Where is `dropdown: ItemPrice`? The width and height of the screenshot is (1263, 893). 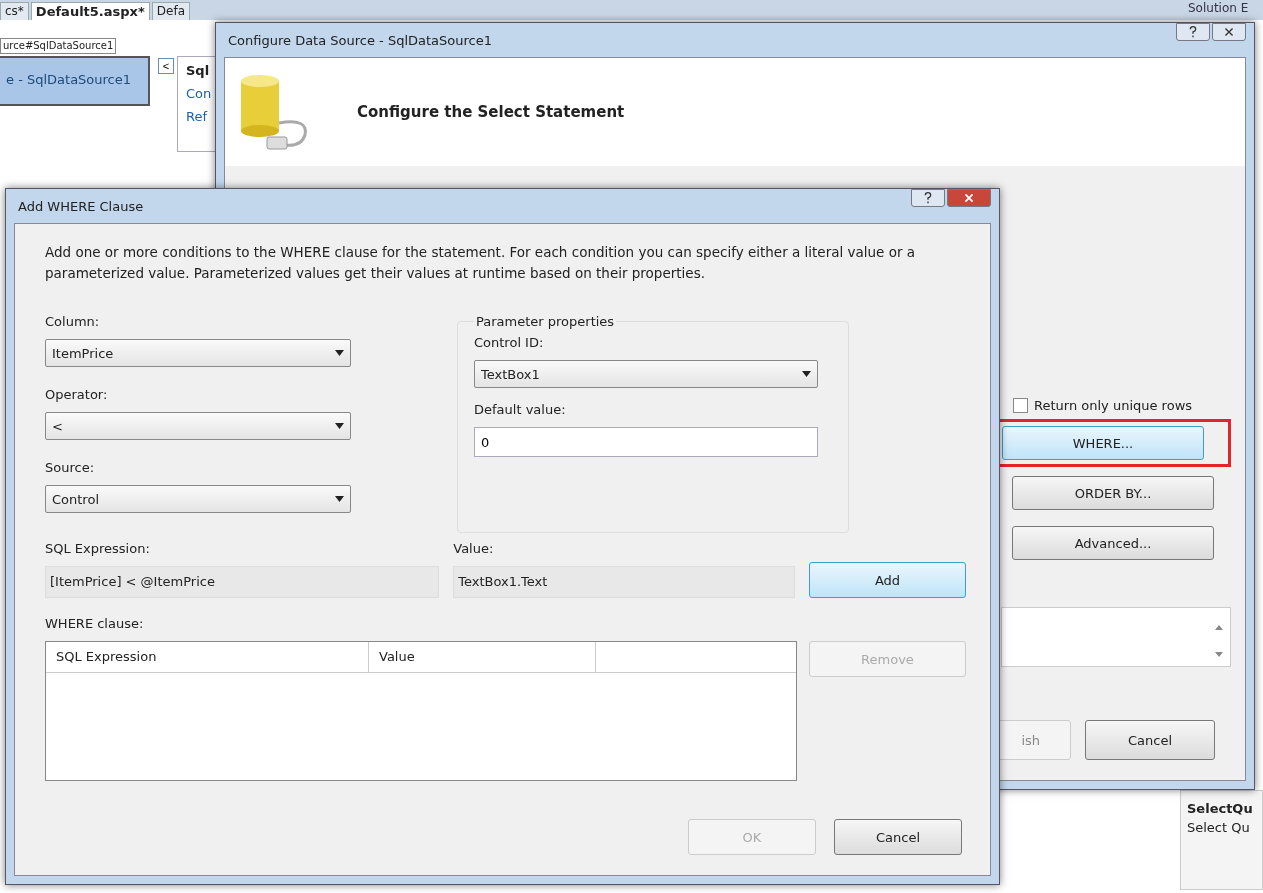
dropdown: ItemPrice is located at coordinates (198, 353).